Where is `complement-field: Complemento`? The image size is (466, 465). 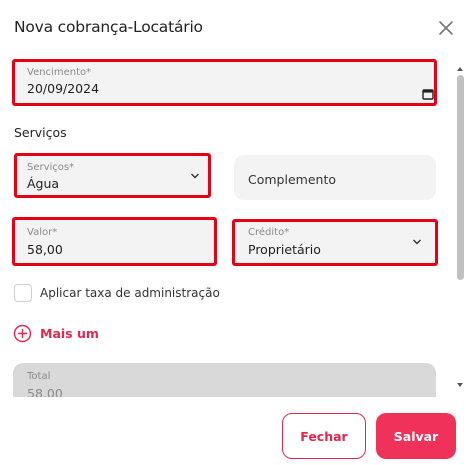
complement-field: Complemento is located at coordinates (335, 177).